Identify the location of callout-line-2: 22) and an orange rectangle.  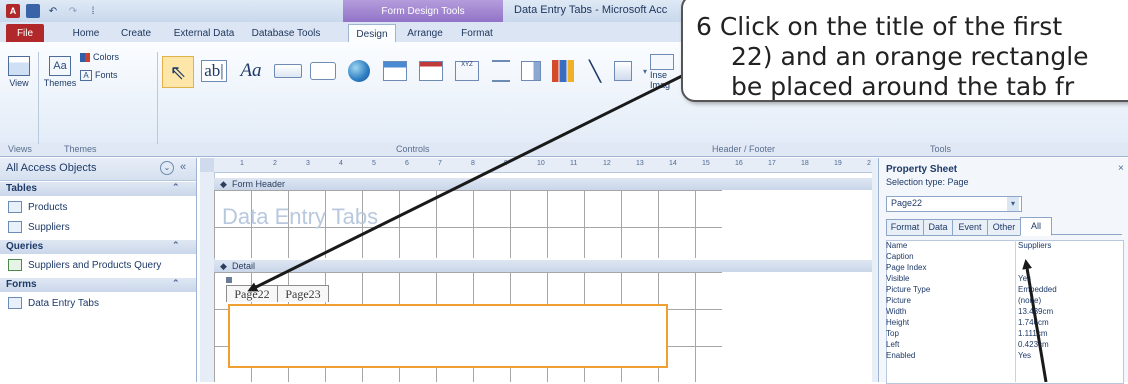
(910, 56).